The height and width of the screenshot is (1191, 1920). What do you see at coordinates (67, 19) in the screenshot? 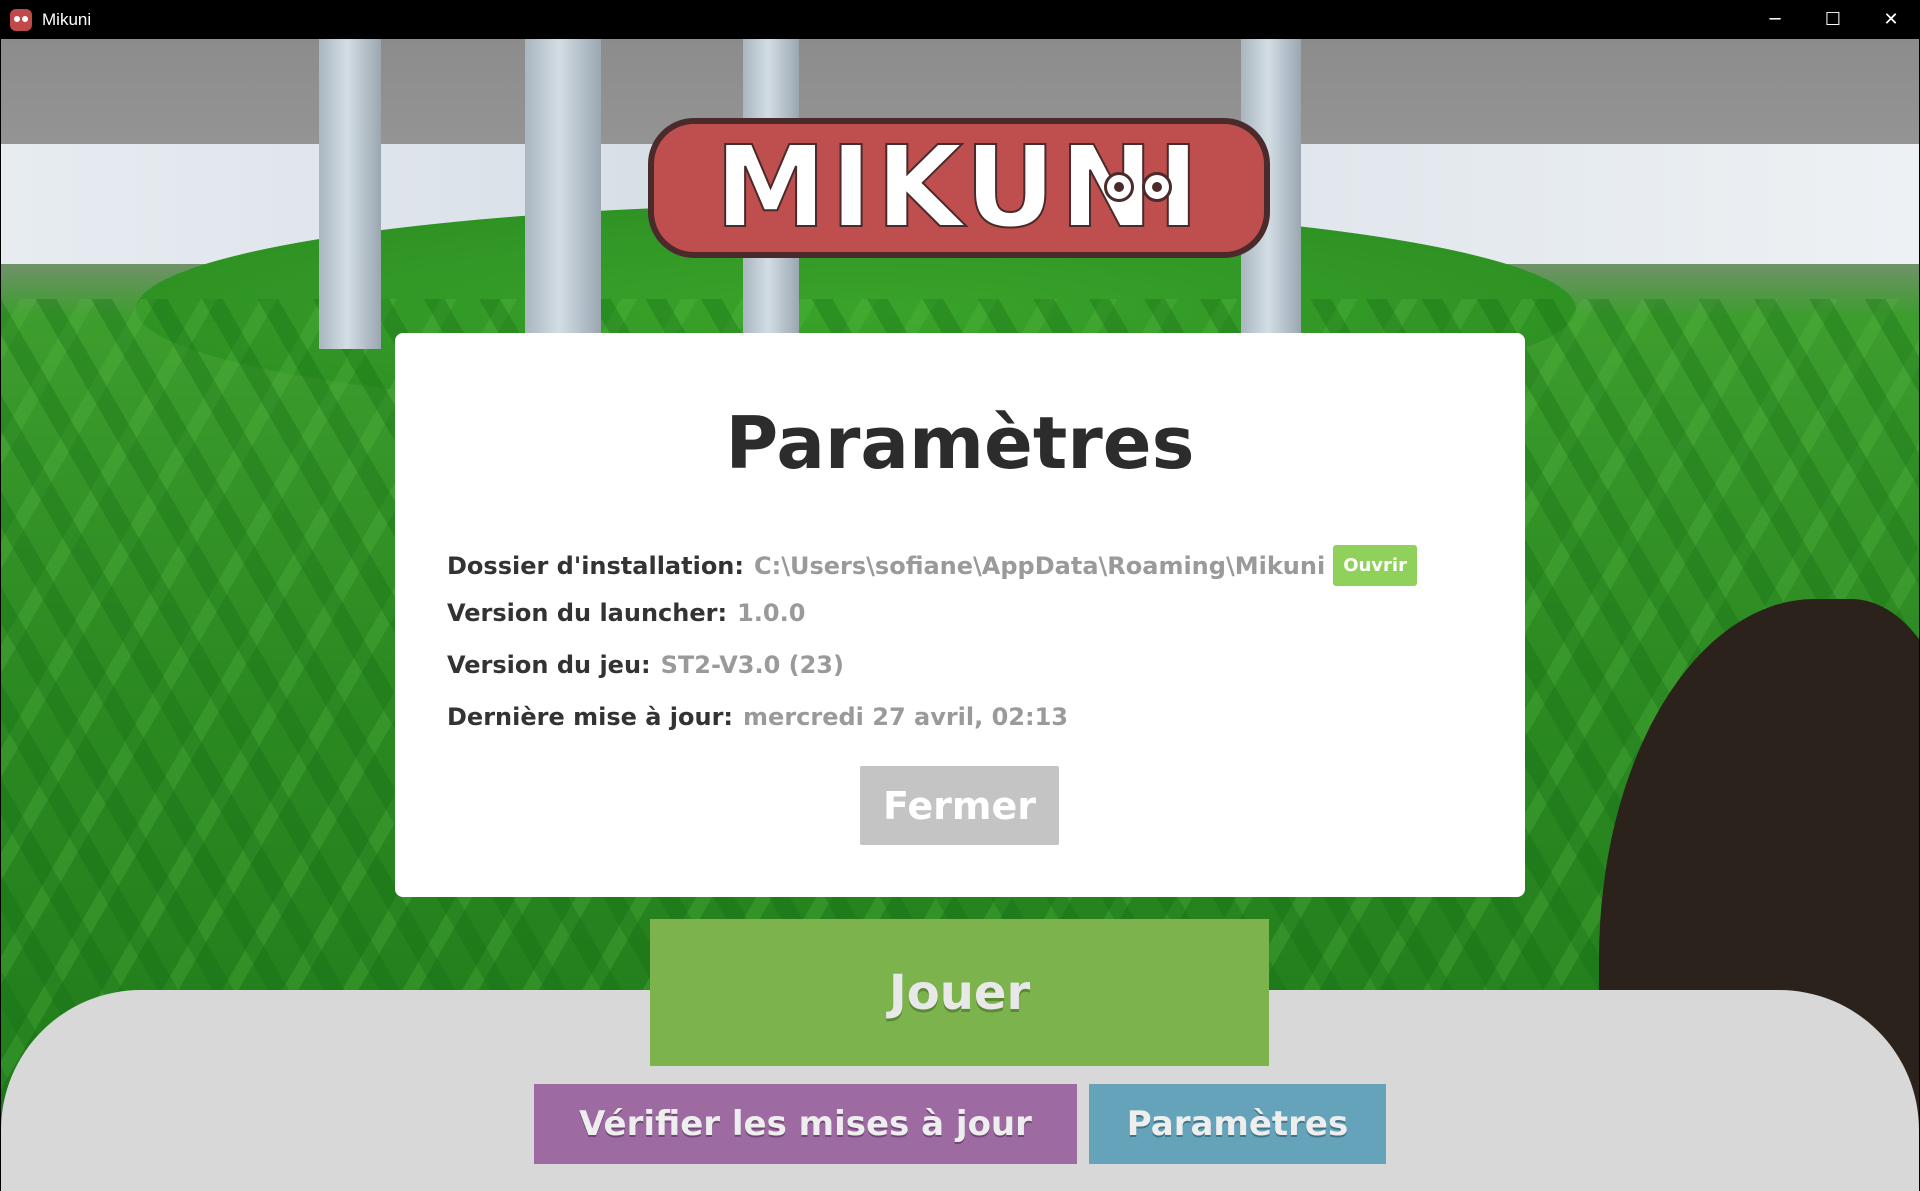
I see `window-title: Mikuni` at bounding box center [67, 19].